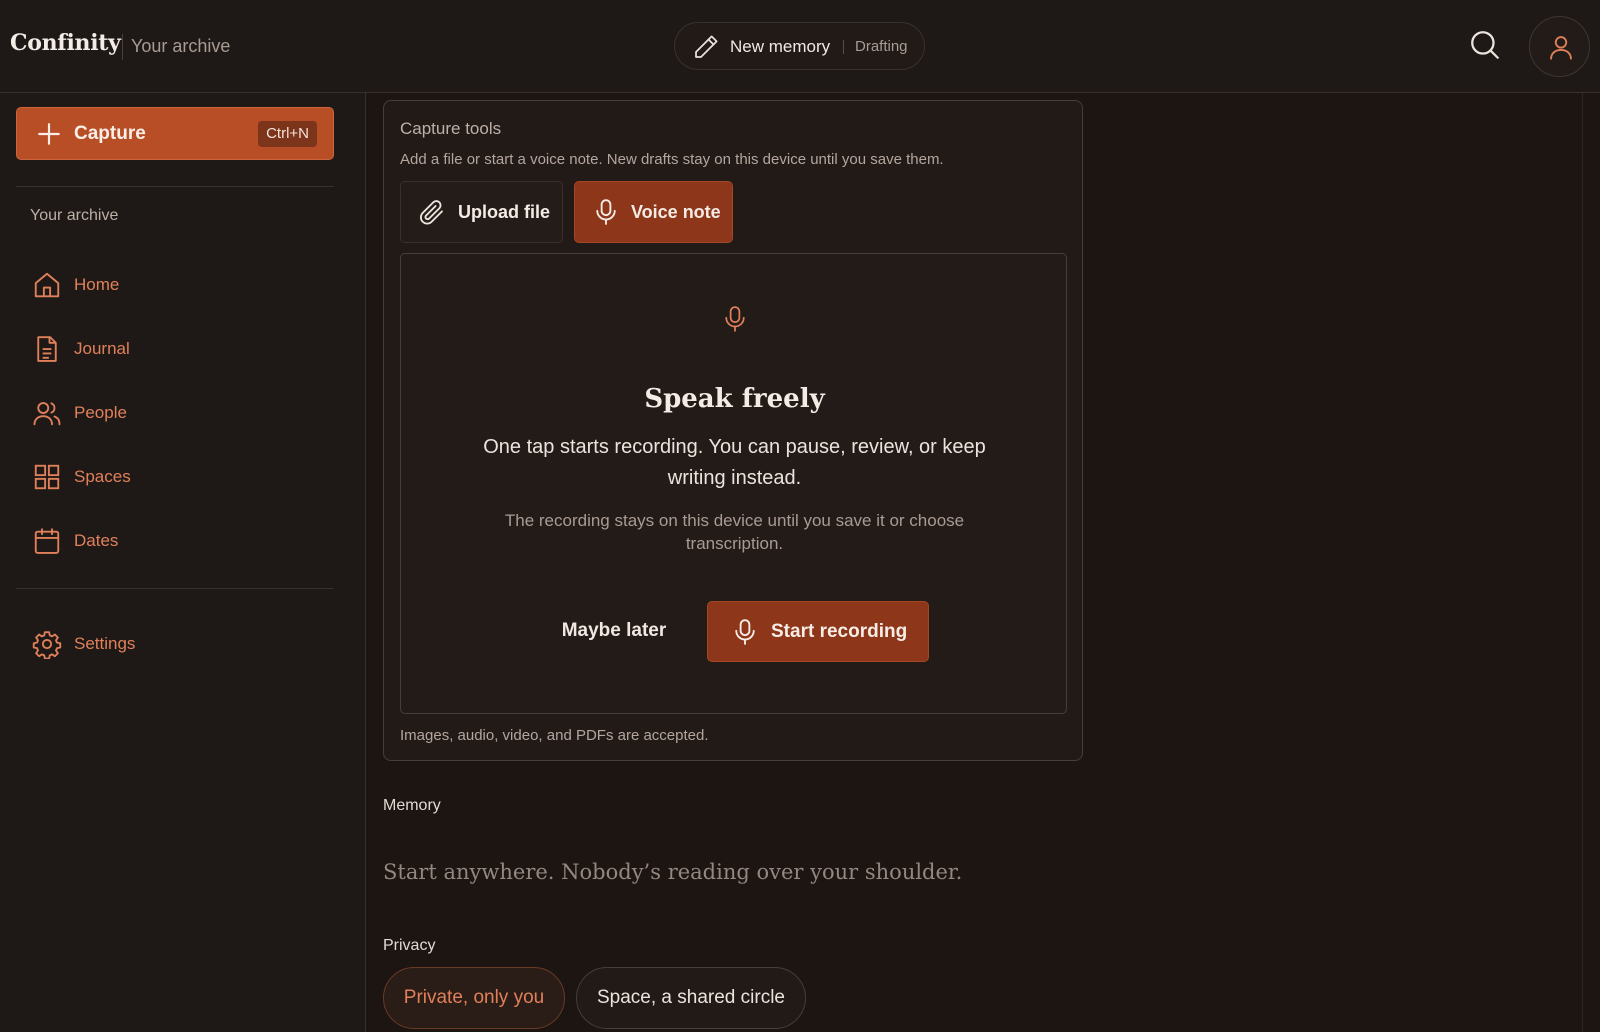 The width and height of the screenshot is (1600, 1032). I want to click on voice-note-button: Voice note, so click(653, 212).